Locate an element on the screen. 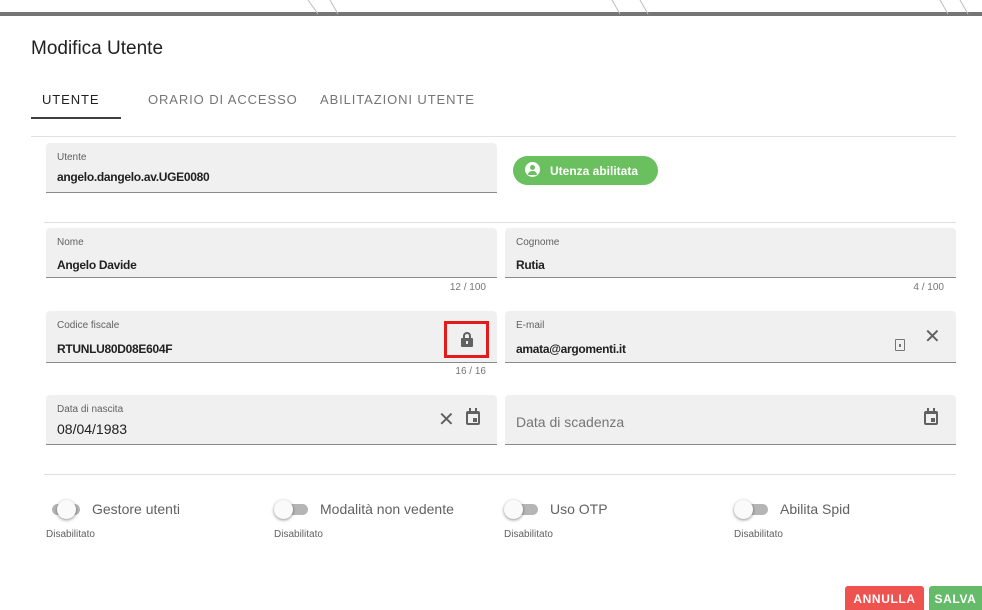 The image size is (982, 610). utente-field: Utente angelo.dangelo.av.UGE0080 is located at coordinates (271, 168).